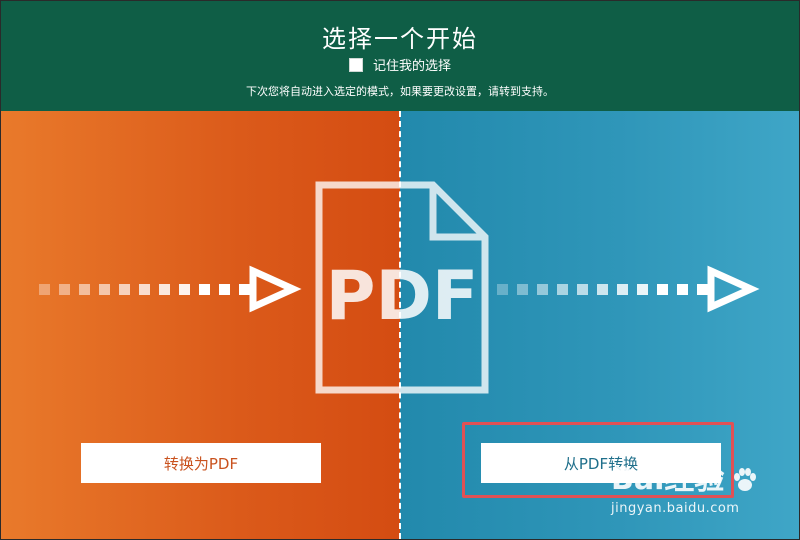 Image resolution: width=800 pixels, height=540 pixels. What do you see at coordinates (400, 39) in the screenshot?
I see `page-title: 选择一个开始` at bounding box center [400, 39].